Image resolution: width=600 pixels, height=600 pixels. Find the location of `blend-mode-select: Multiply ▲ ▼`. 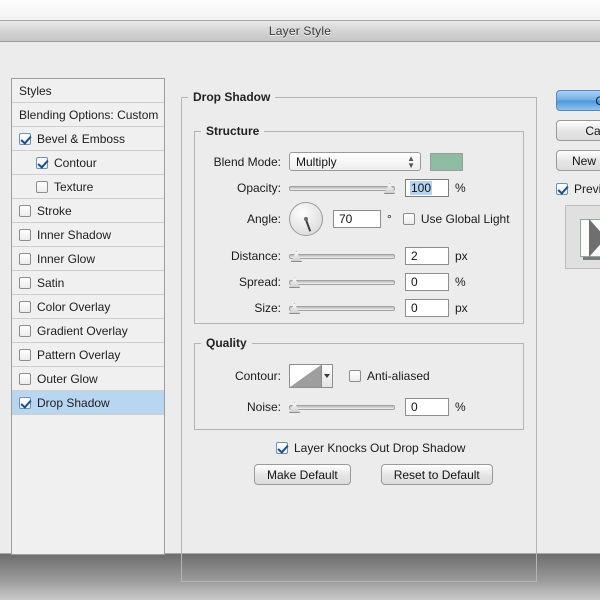

blend-mode-select: Multiply ▲ ▼ is located at coordinates (355, 161).